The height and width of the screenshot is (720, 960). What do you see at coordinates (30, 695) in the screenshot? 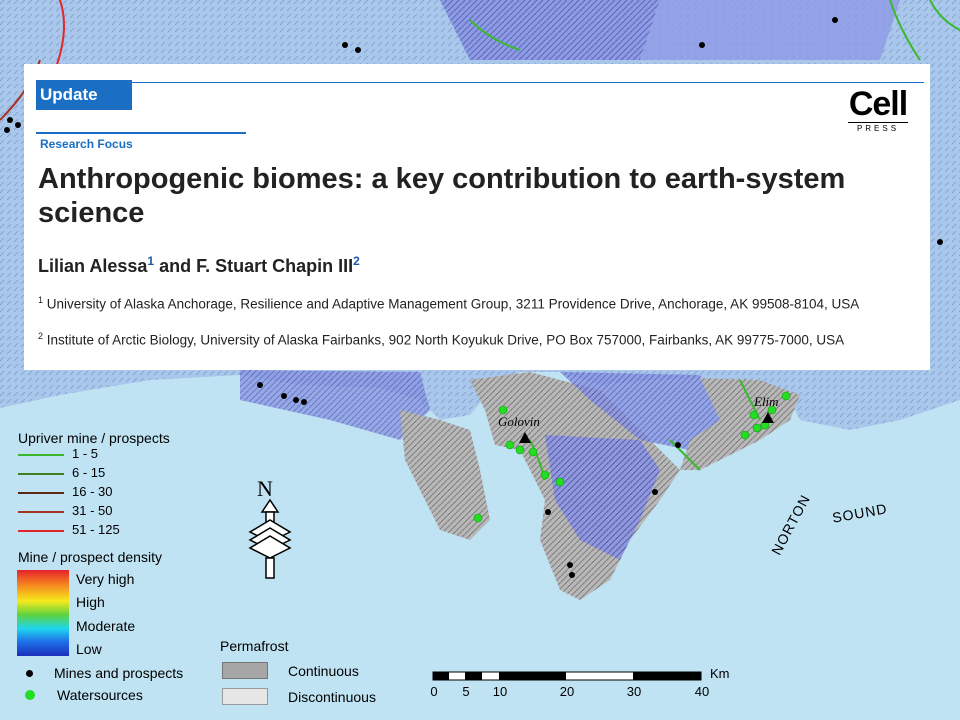
I see `watersource-dot-symbol` at bounding box center [30, 695].